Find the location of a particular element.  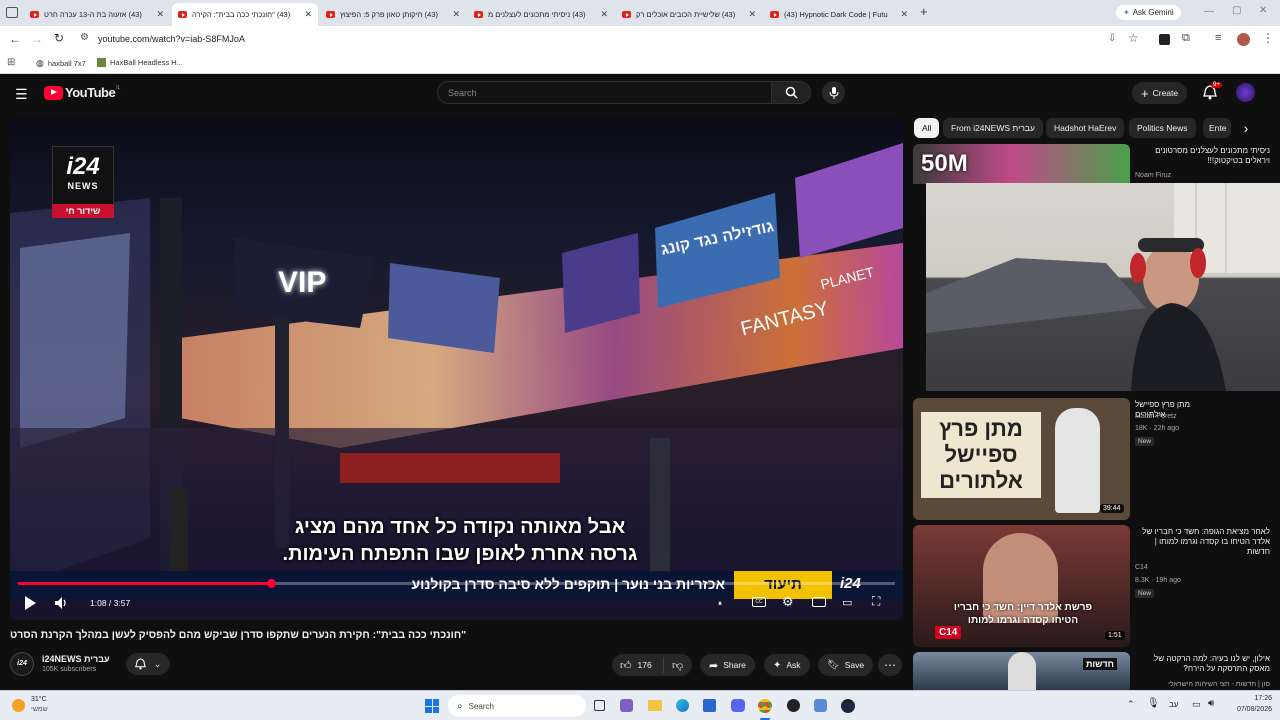

site-info-icon: ⚙ is located at coordinates (84, 37).